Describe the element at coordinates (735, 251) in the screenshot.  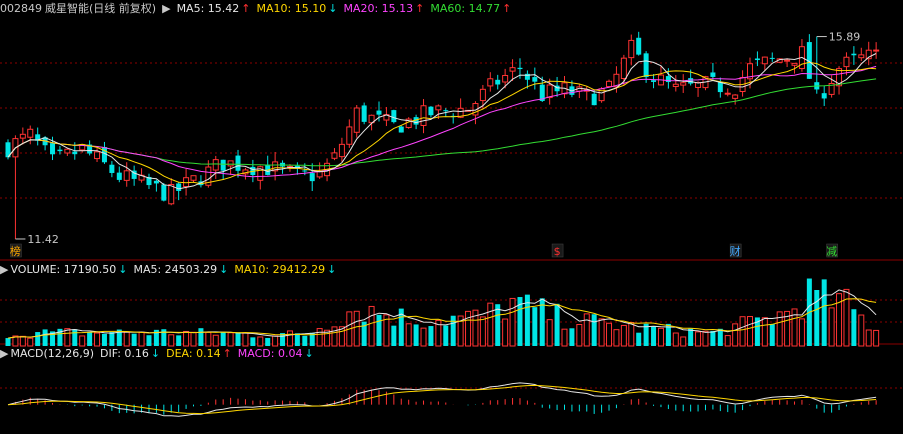
I see `event-marker: 财` at that location.